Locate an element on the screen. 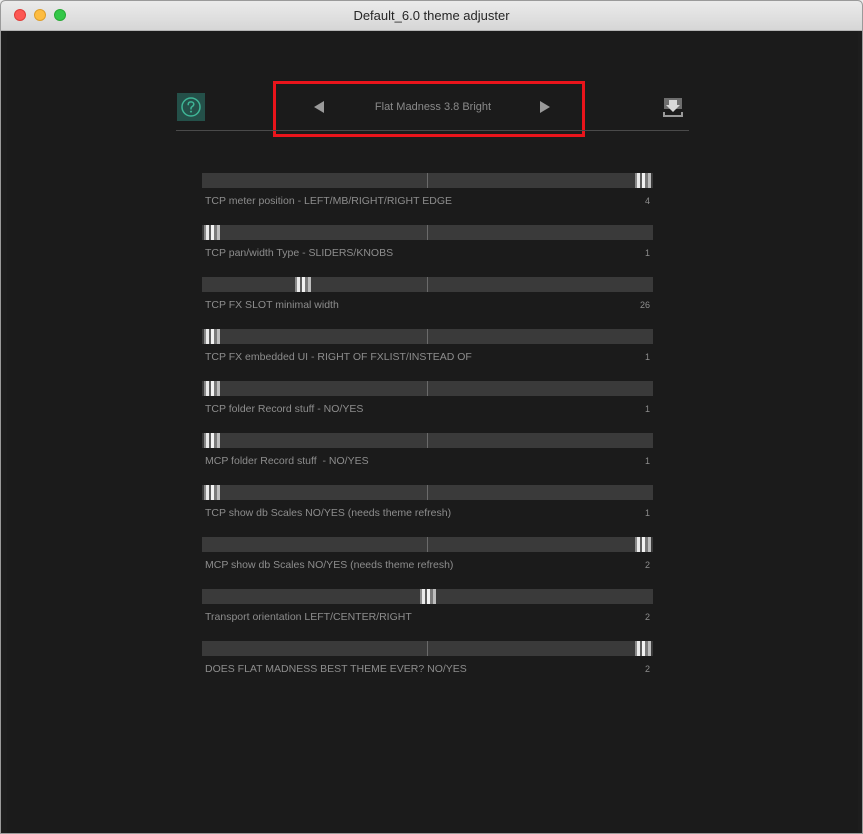 This screenshot has height=834, width=863. title-bar: Default_6.0 theme adjuster is located at coordinates (431, 16).